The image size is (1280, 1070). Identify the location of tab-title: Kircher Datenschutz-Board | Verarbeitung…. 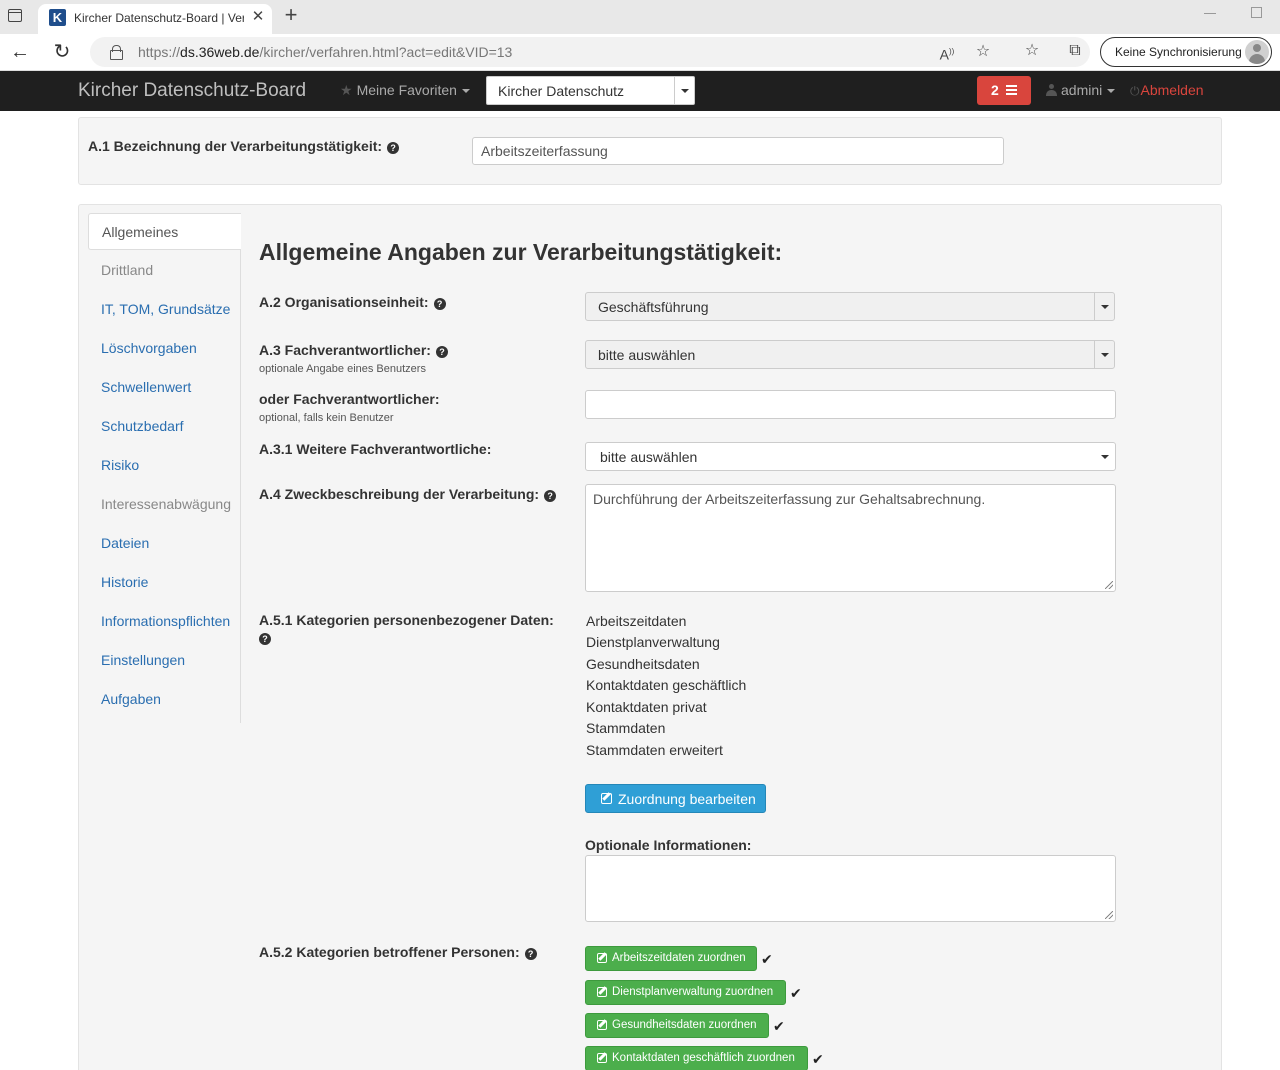
(159, 18).